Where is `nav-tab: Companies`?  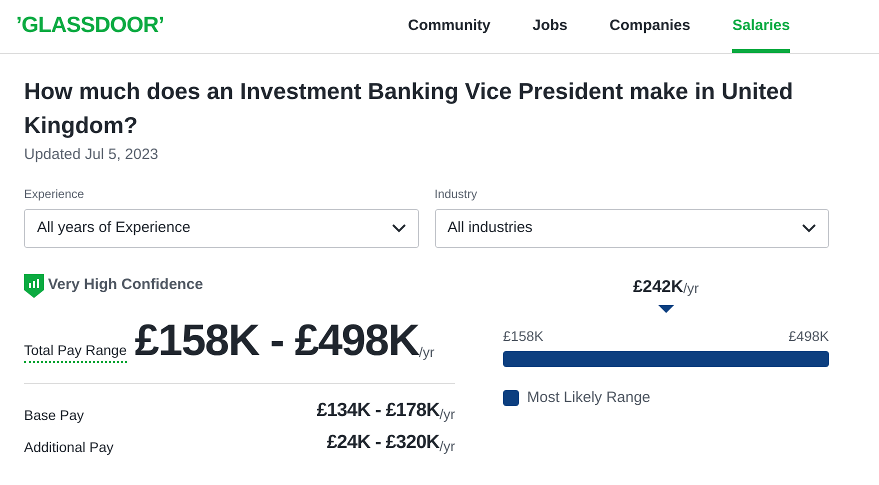
nav-tab: Companies is located at coordinates (650, 26).